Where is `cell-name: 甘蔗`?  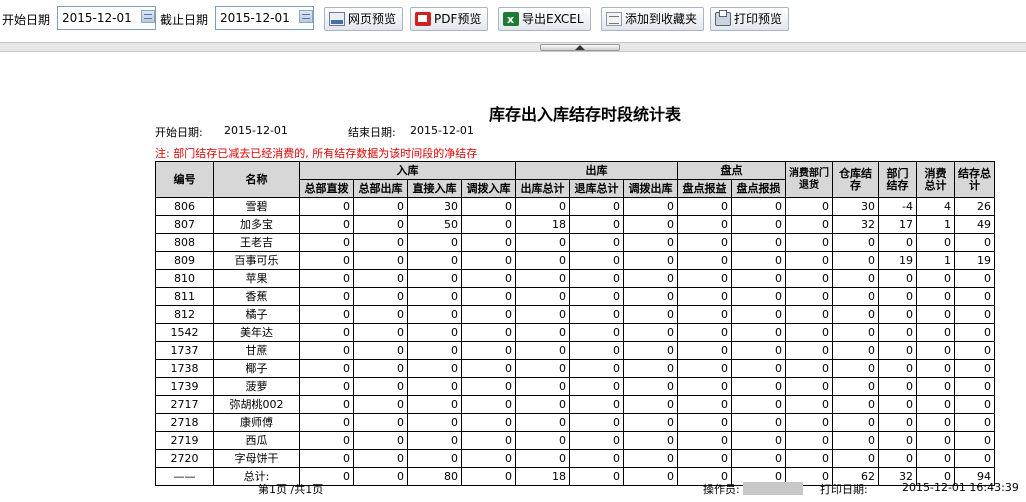
cell-name: 甘蔗 is located at coordinates (256, 350).